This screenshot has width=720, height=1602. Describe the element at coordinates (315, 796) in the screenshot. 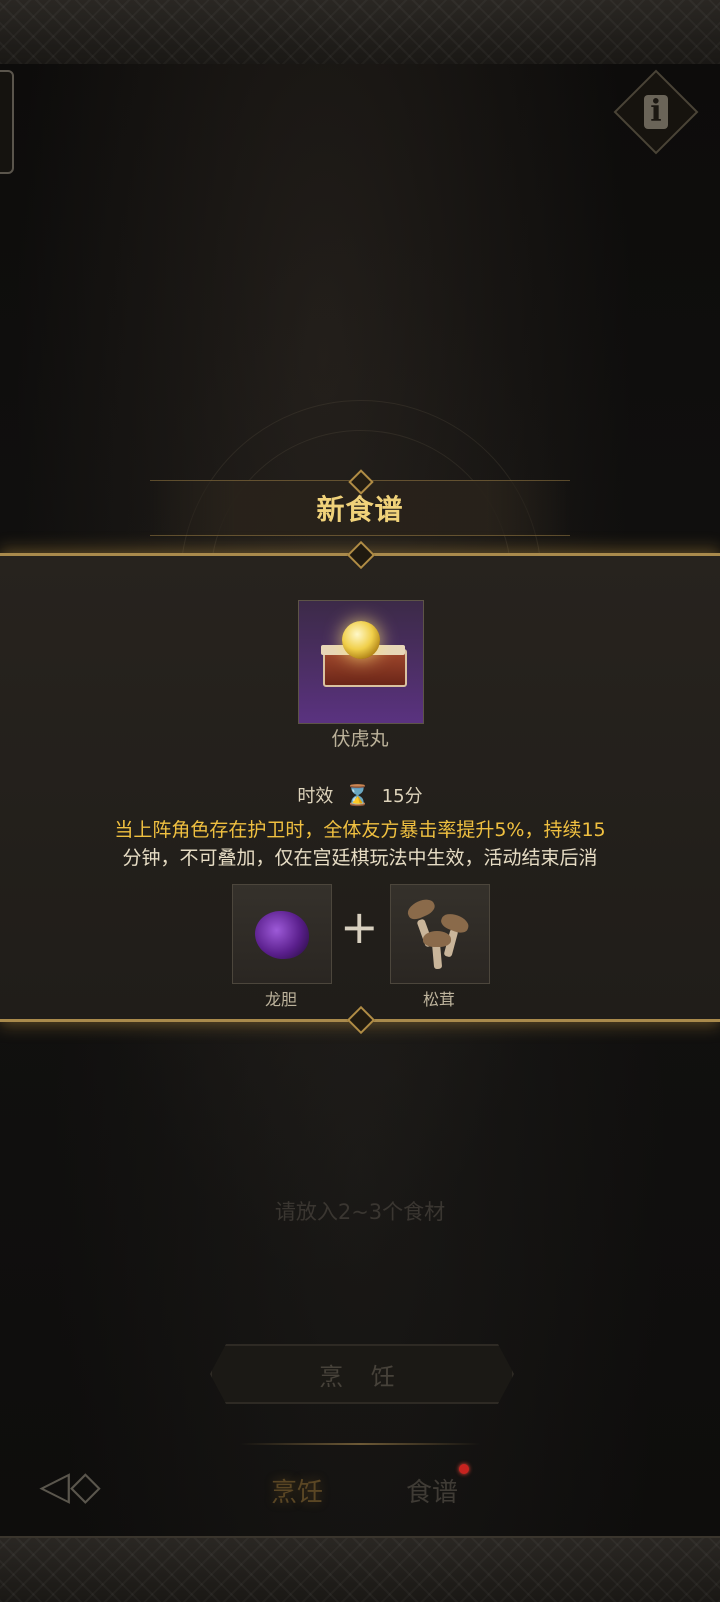

I see `duration-label: 时效` at that location.